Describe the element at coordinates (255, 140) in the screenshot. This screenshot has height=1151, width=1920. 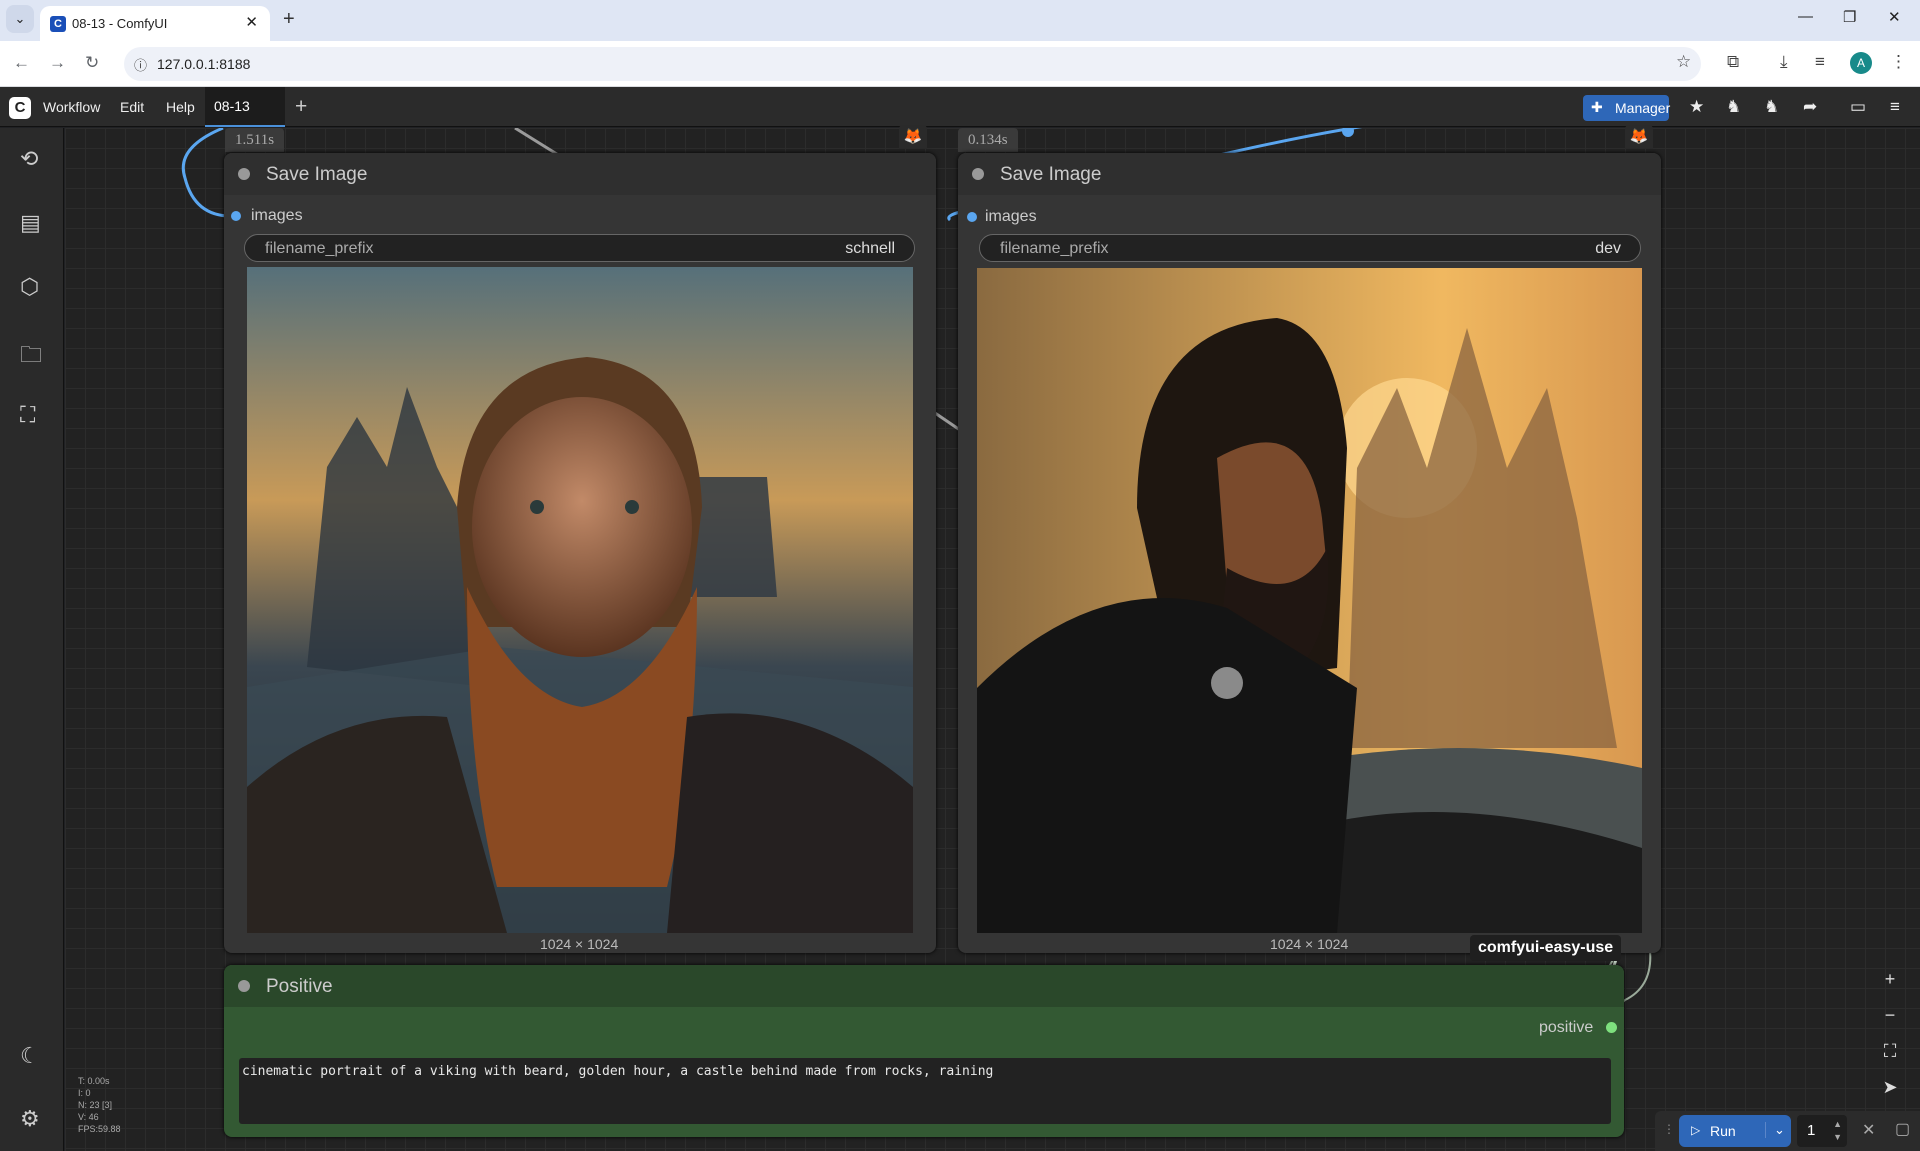
I see `exec-time-badge: 1.511s` at that location.